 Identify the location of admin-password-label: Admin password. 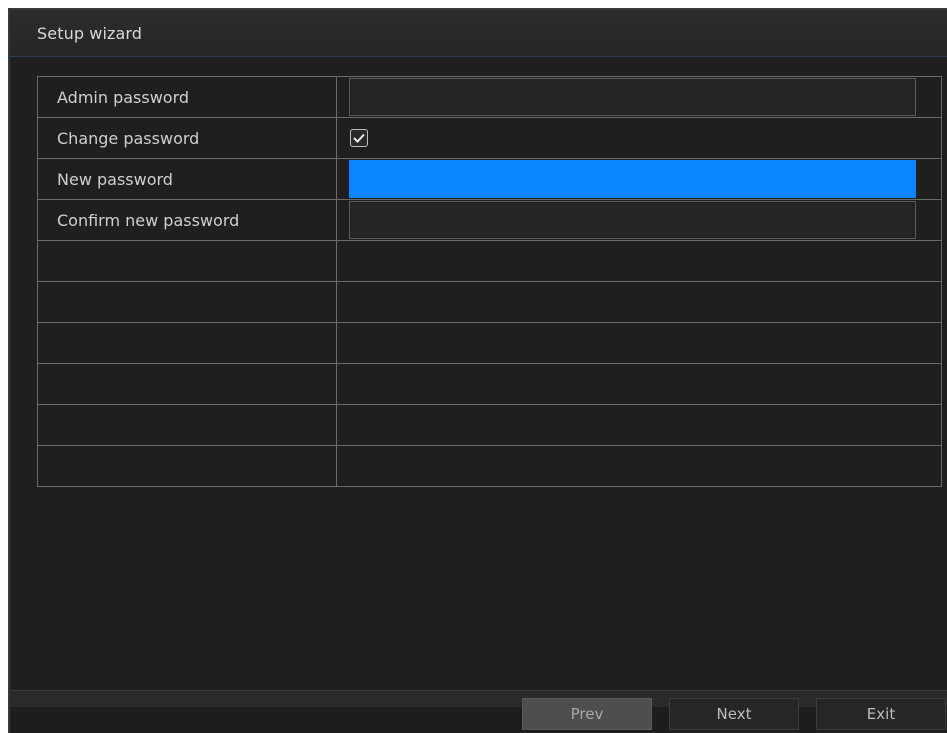
(187, 97).